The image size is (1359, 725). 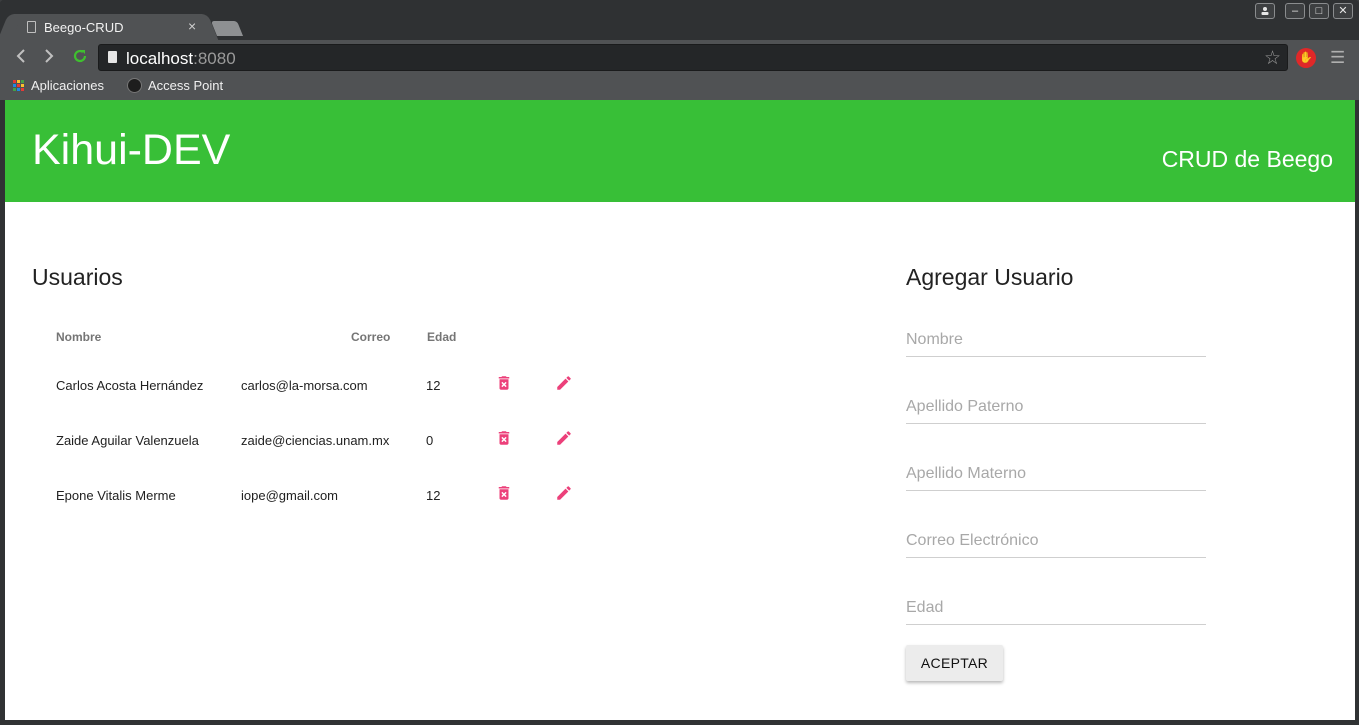 What do you see at coordinates (679, 87) in the screenshot?
I see `bookmarks-bar: Aplicaciones Access Point` at bounding box center [679, 87].